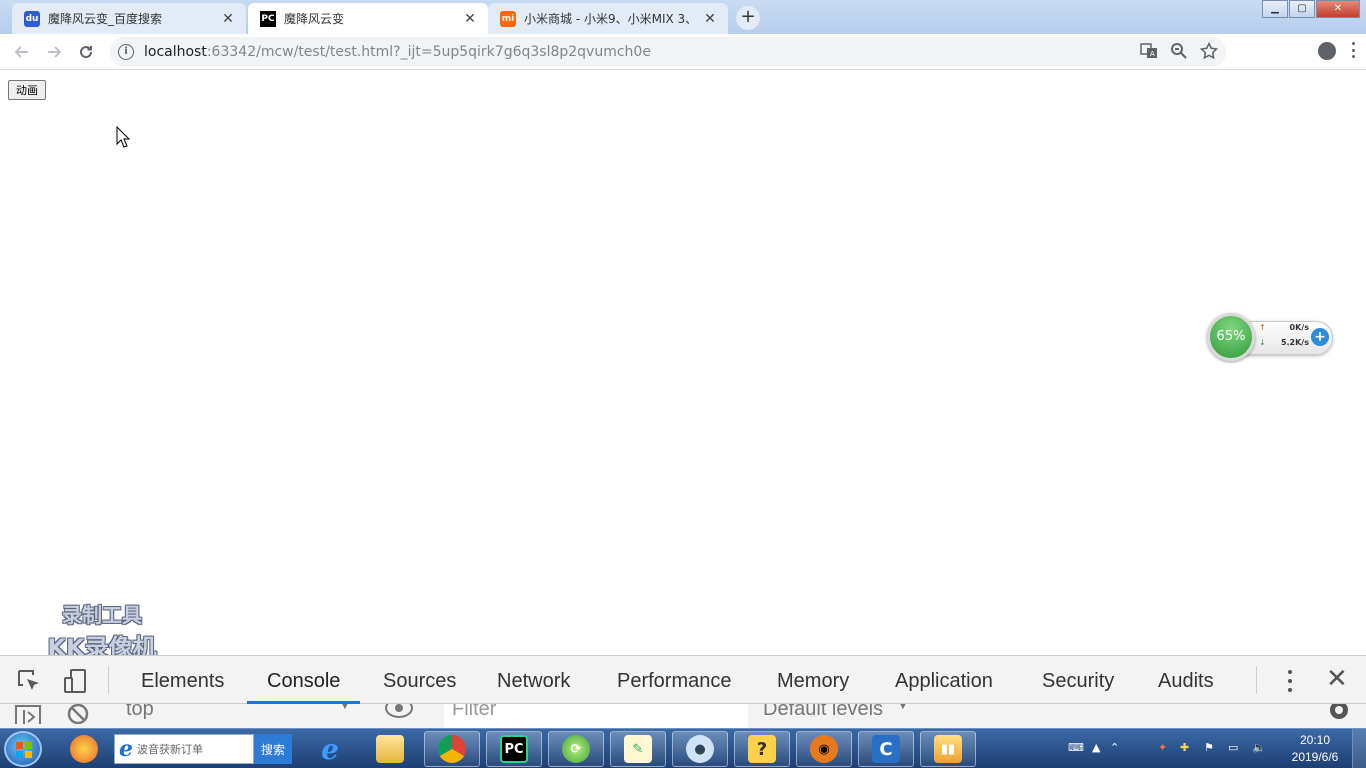 Image resolution: width=1366 pixels, height=768 pixels. I want to click on eye-icon, so click(399, 714).